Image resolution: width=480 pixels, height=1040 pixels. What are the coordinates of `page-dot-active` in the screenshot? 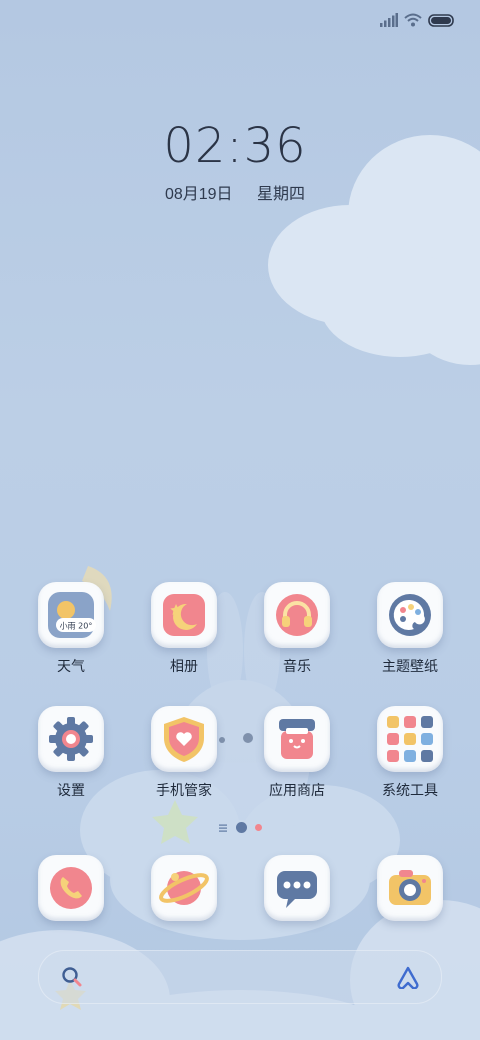 It's located at (241, 827).